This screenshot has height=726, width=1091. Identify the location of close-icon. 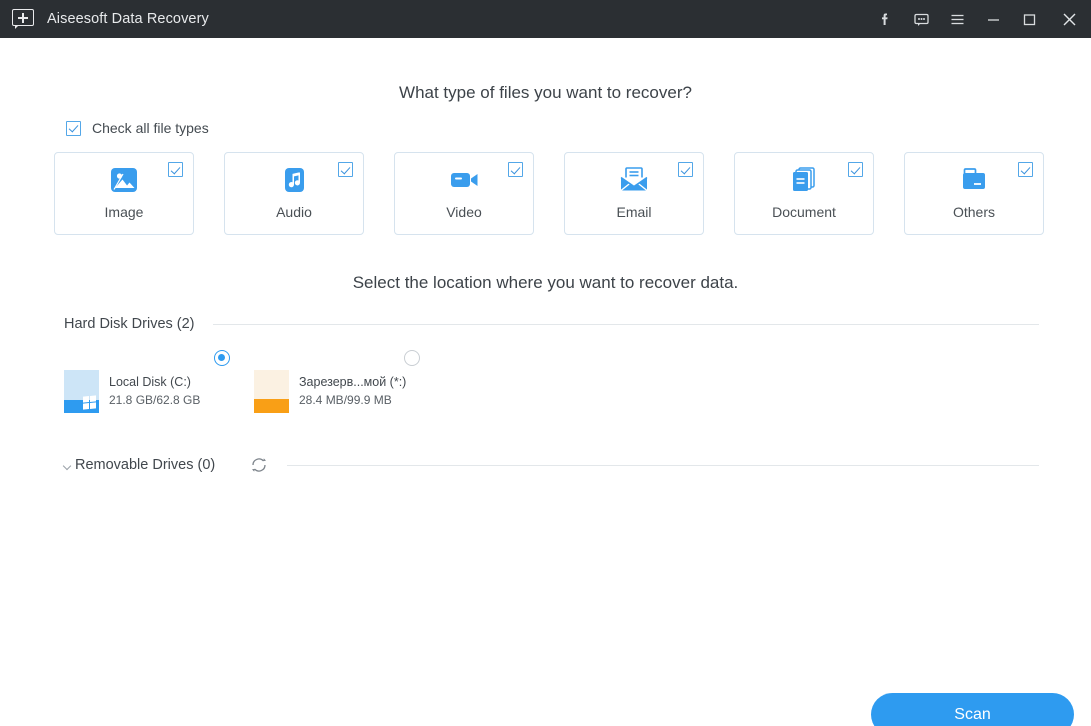
(1069, 19).